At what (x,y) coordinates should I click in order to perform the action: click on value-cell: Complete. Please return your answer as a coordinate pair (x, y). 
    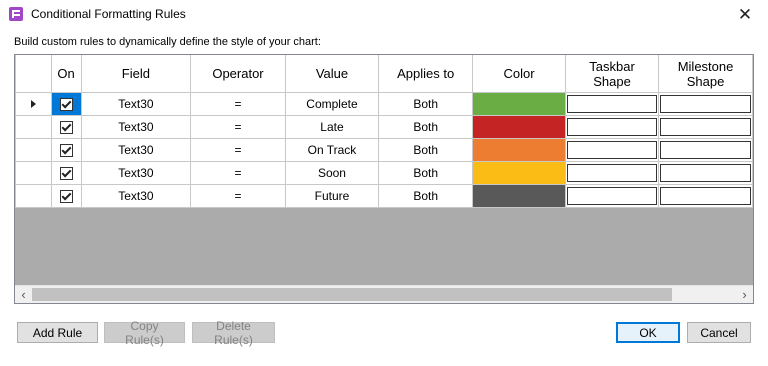
    Looking at the image, I should click on (332, 104).